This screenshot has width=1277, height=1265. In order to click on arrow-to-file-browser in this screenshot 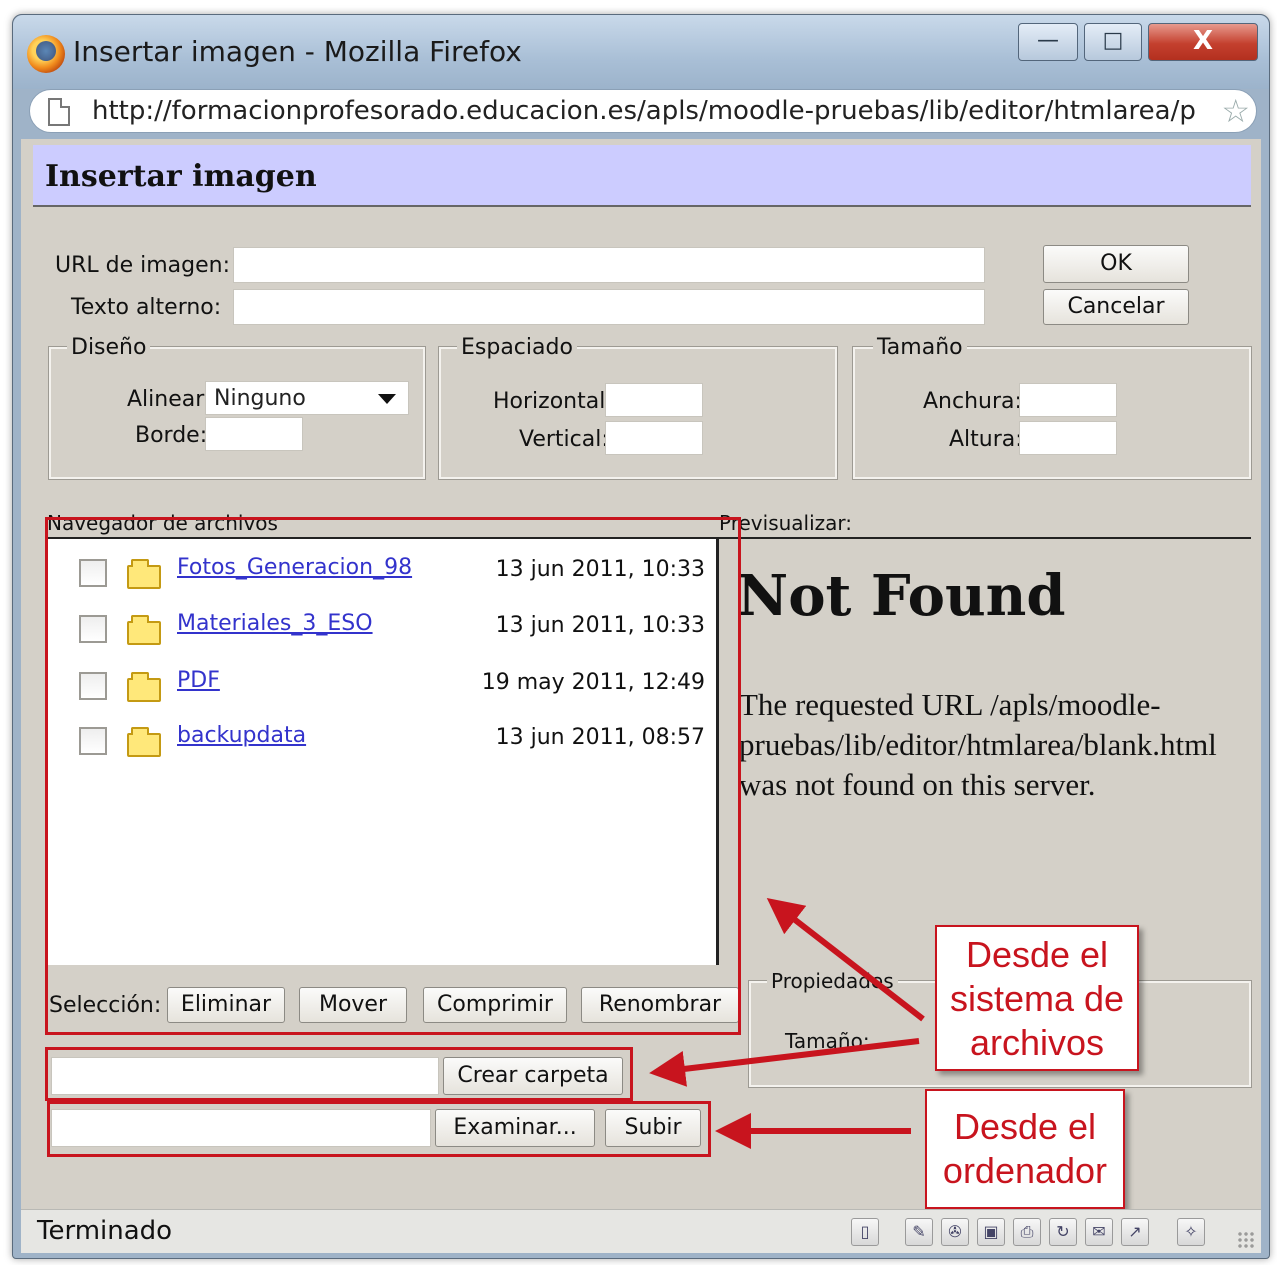, I will do `click(845, 959)`.